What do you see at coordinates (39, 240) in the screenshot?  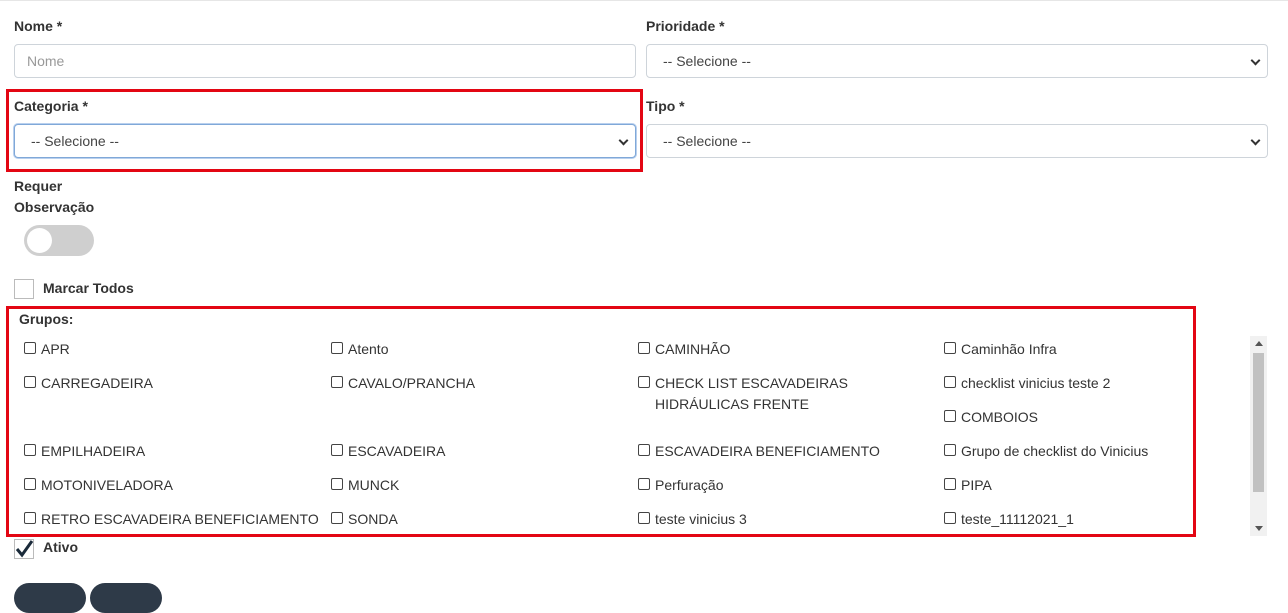 I see `toggle-knob` at bounding box center [39, 240].